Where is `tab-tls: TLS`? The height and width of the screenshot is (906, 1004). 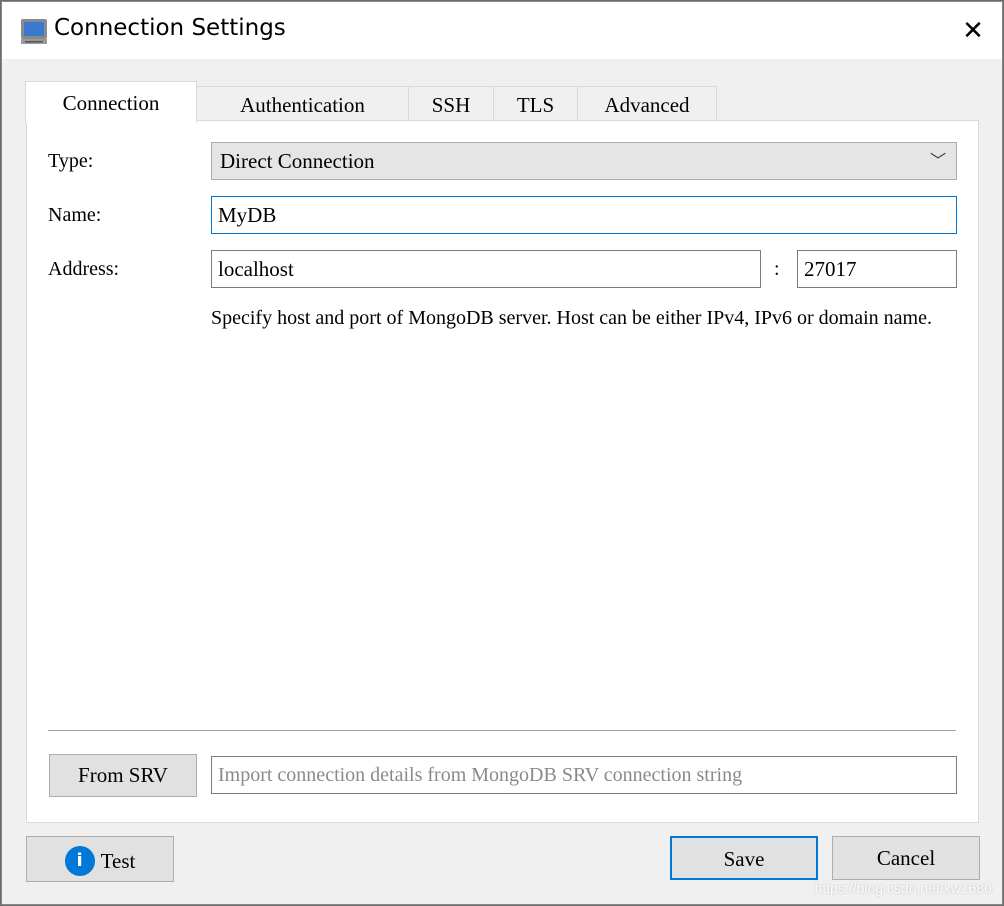 tab-tls: TLS is located at coordinates (535, 104).